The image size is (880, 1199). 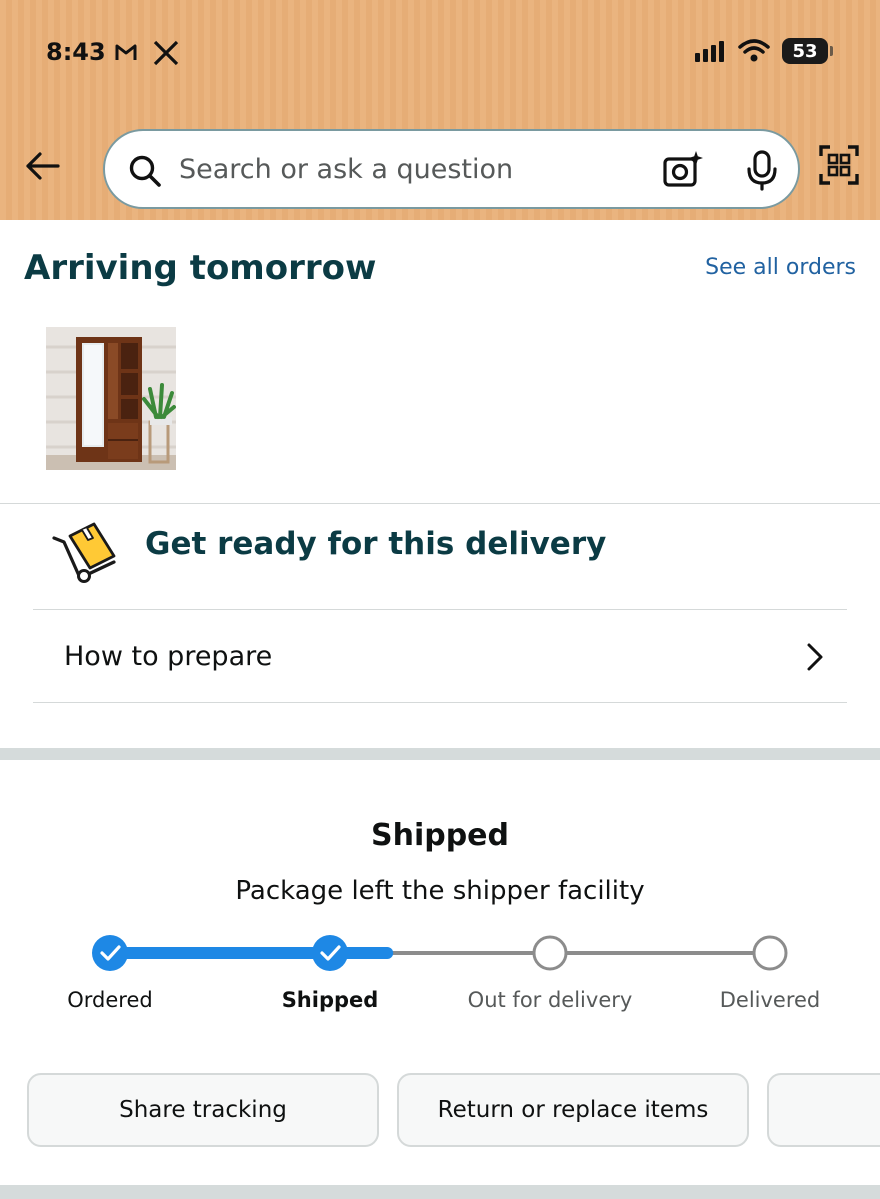 What do you see at coordinates (815, 656) in the screenshot?
I see `chevron-right-icon` at bounding box center [815, 656].